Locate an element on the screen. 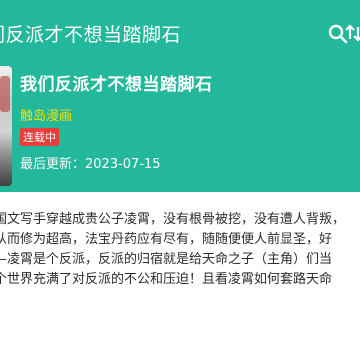  book-author: 触岛漫画 is located at coordinates (46, 114).